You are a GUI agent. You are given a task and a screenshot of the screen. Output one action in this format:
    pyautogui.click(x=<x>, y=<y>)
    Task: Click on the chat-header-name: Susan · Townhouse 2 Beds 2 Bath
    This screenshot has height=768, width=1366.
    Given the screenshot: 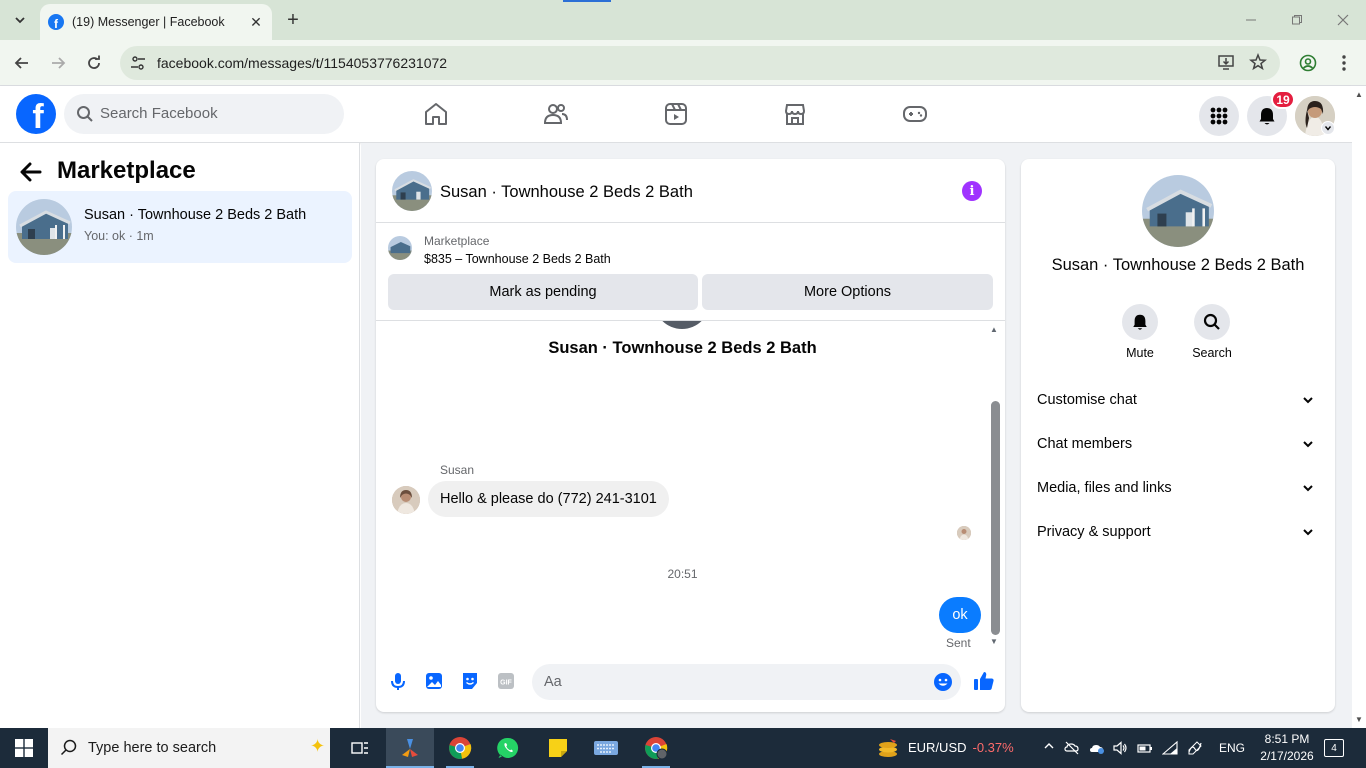 What is the action you would take?
    pyautogui.click(x=566, y=192)
    